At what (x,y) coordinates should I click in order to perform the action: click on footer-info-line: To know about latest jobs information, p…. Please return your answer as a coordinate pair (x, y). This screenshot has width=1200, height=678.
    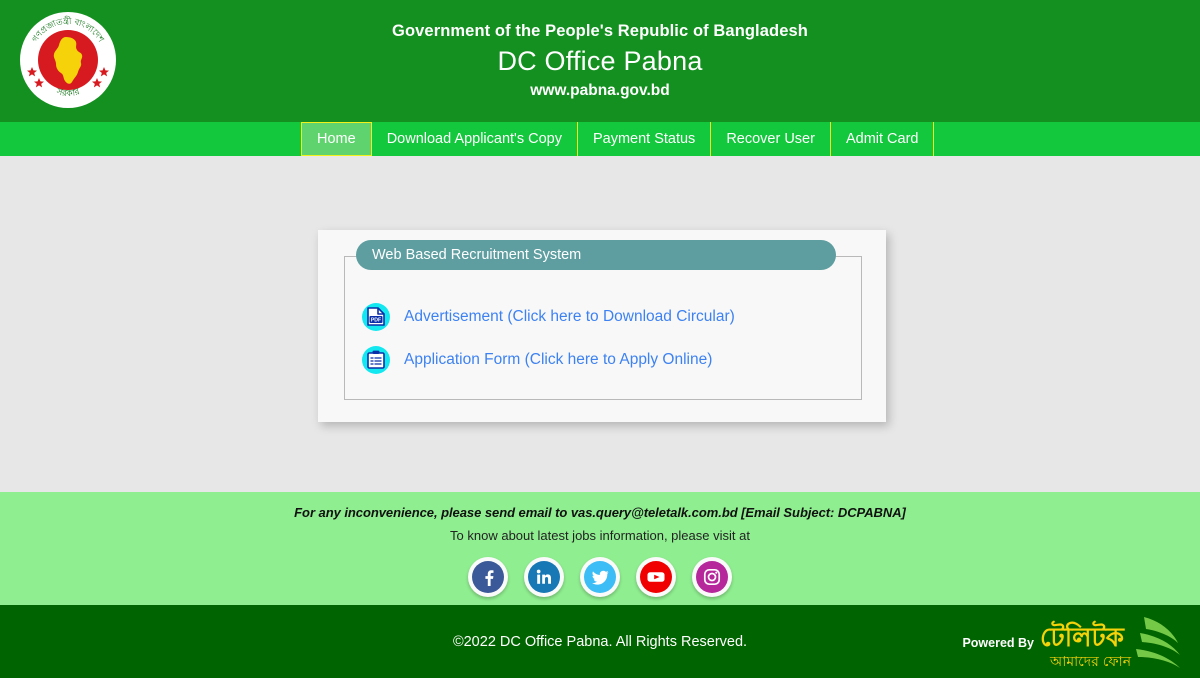
    Looking at the image, I should click on (600, 535).